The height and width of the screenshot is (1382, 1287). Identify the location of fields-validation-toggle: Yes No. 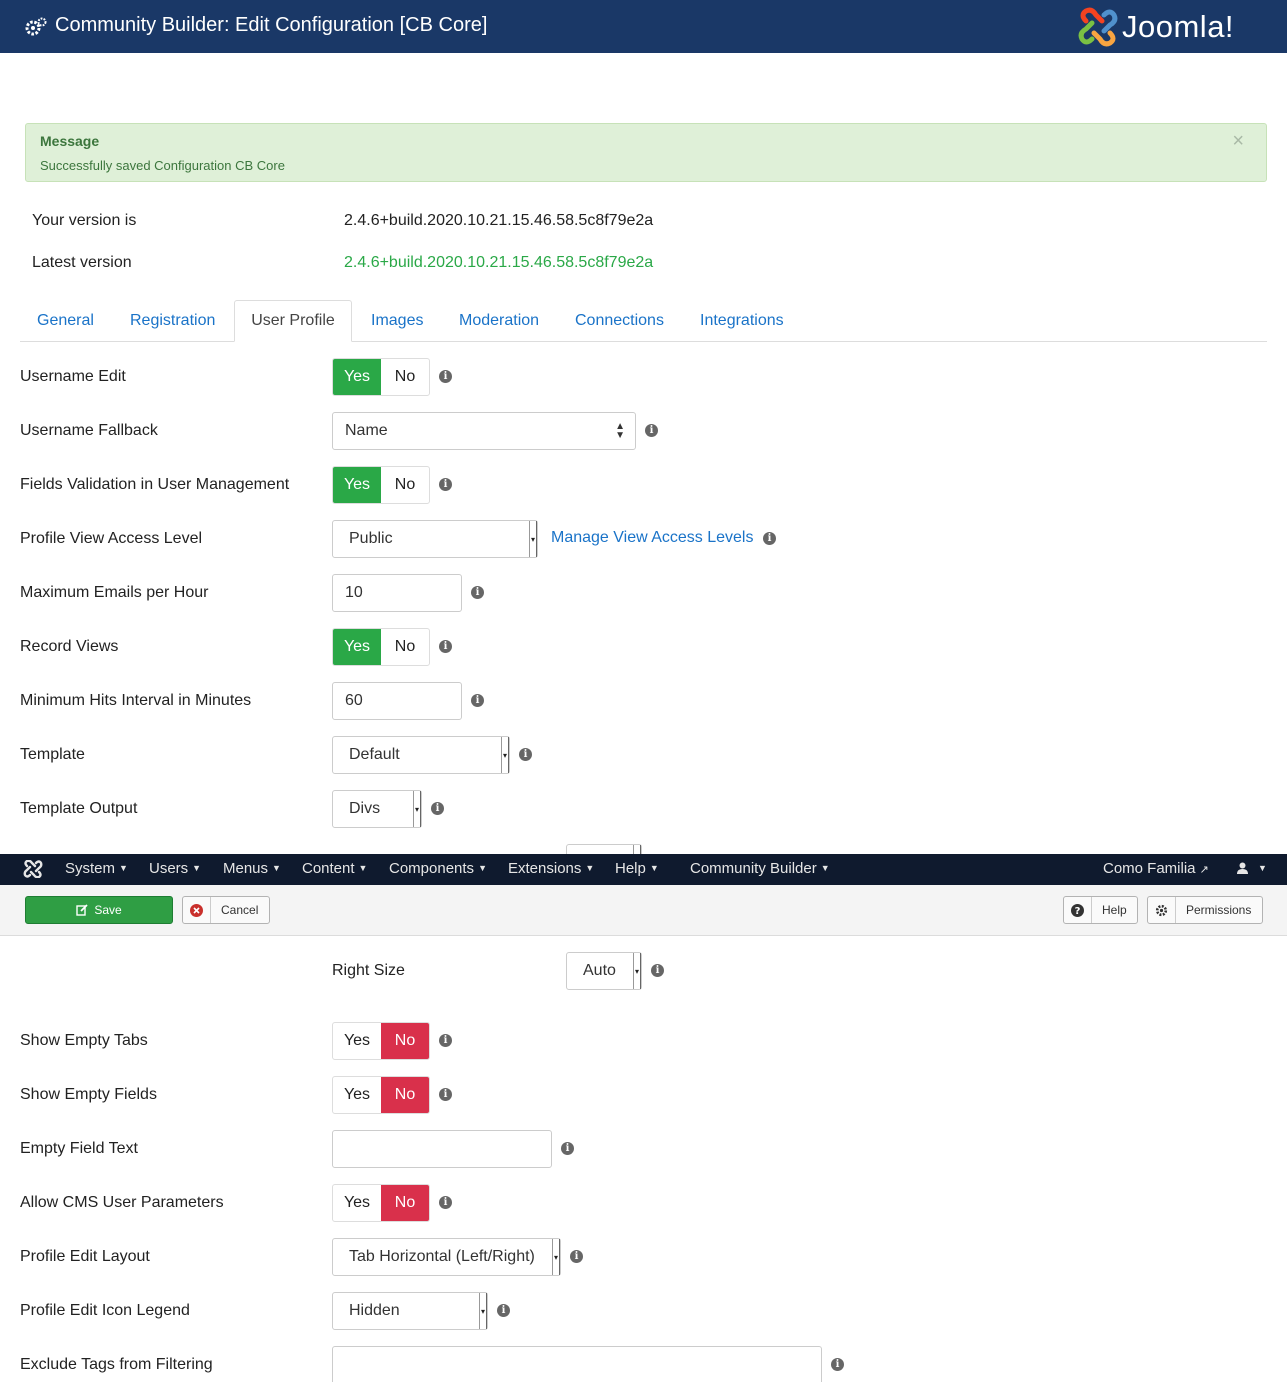
(381, 485).